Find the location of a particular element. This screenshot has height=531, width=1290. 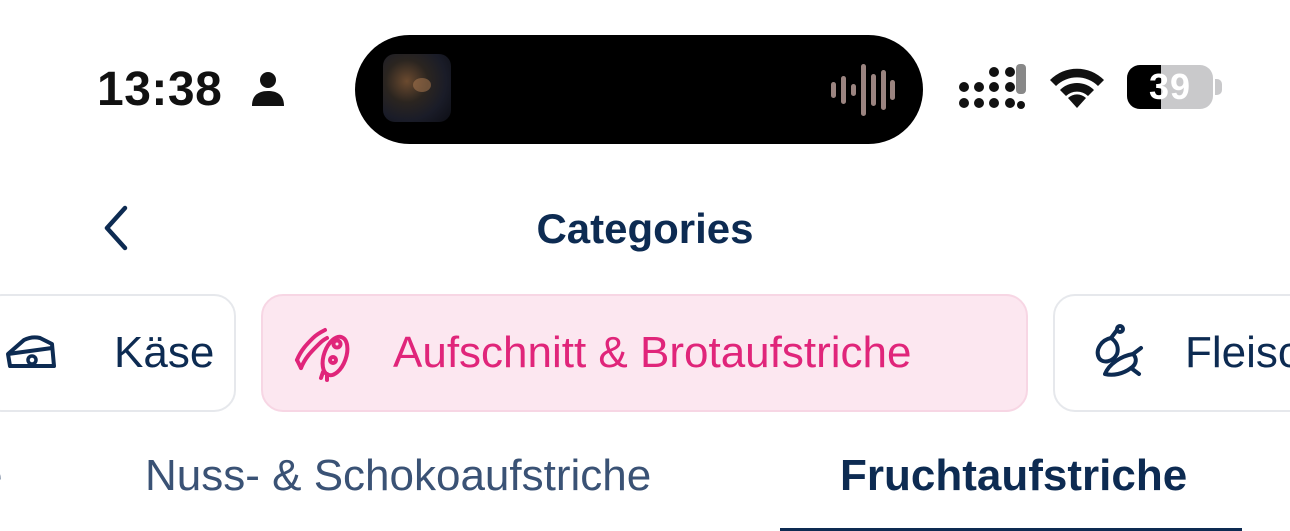

subcategory-tab-fruchtaufstriche: Fruchtaufstriche is located at coordinates (1013, 476).